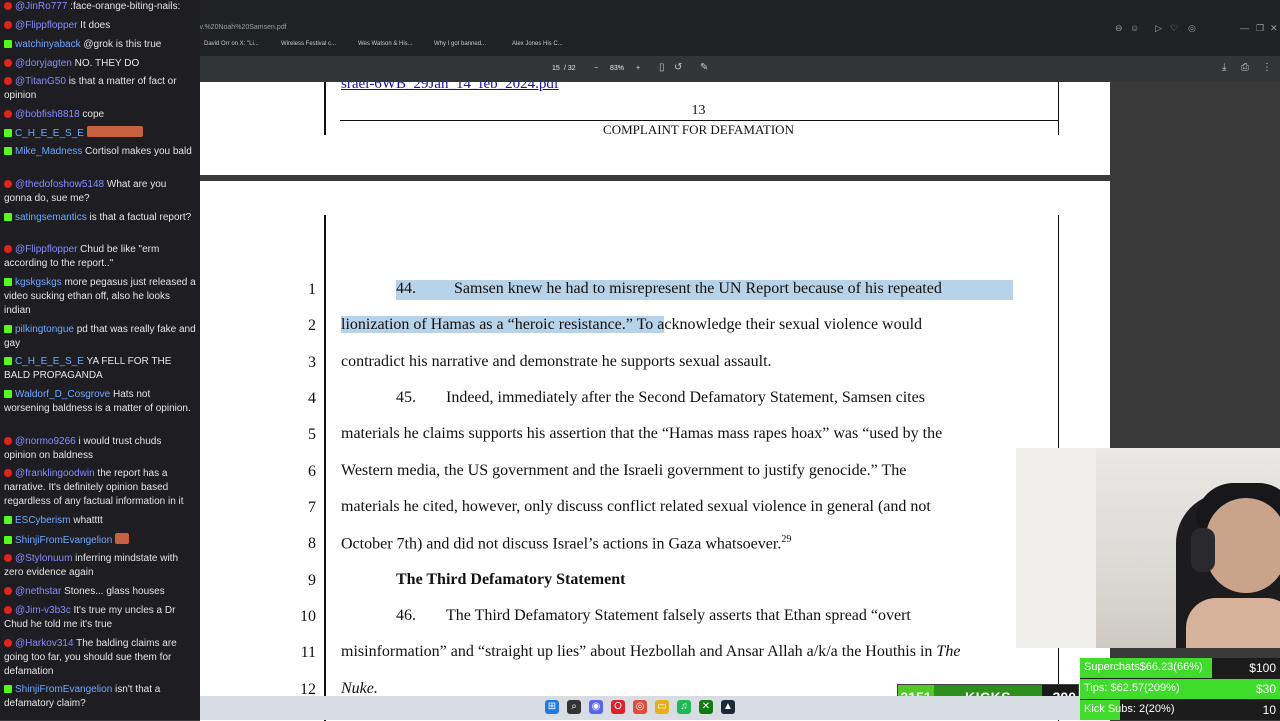 This screenshot has width=1280, height=721. Describe the element at coordinates (45, 441) in the screenshot. I see `chat-username: @normo9266` at that location.